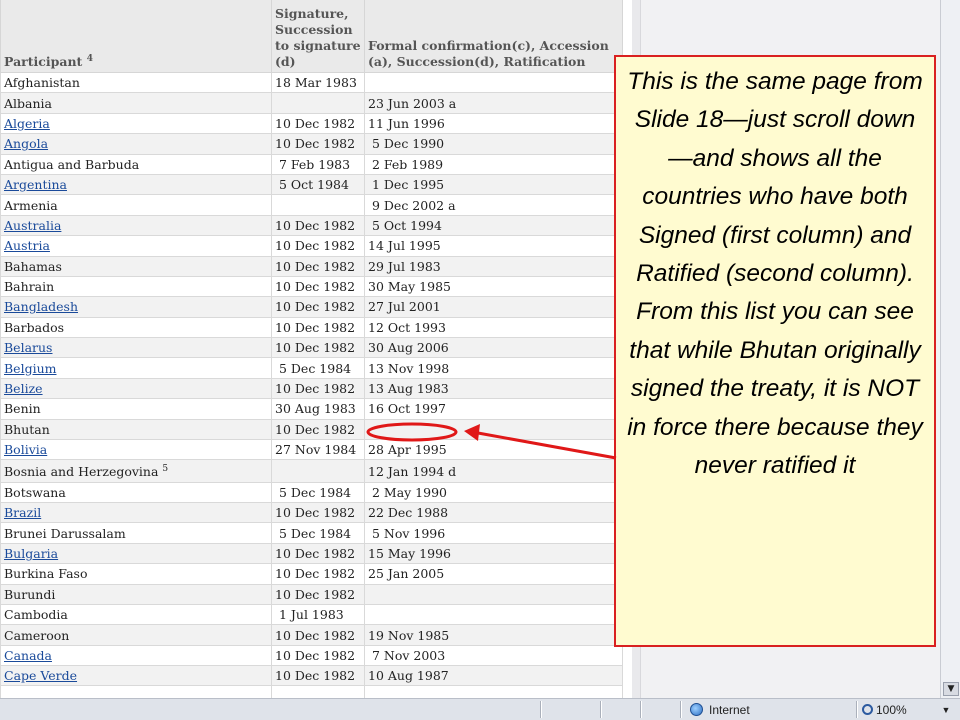 The image size is (960, 720). What do you see at coordinates (136, 655) in the screenshot?
I see `participant-cell: Canada` at bounding box center [136, 655].